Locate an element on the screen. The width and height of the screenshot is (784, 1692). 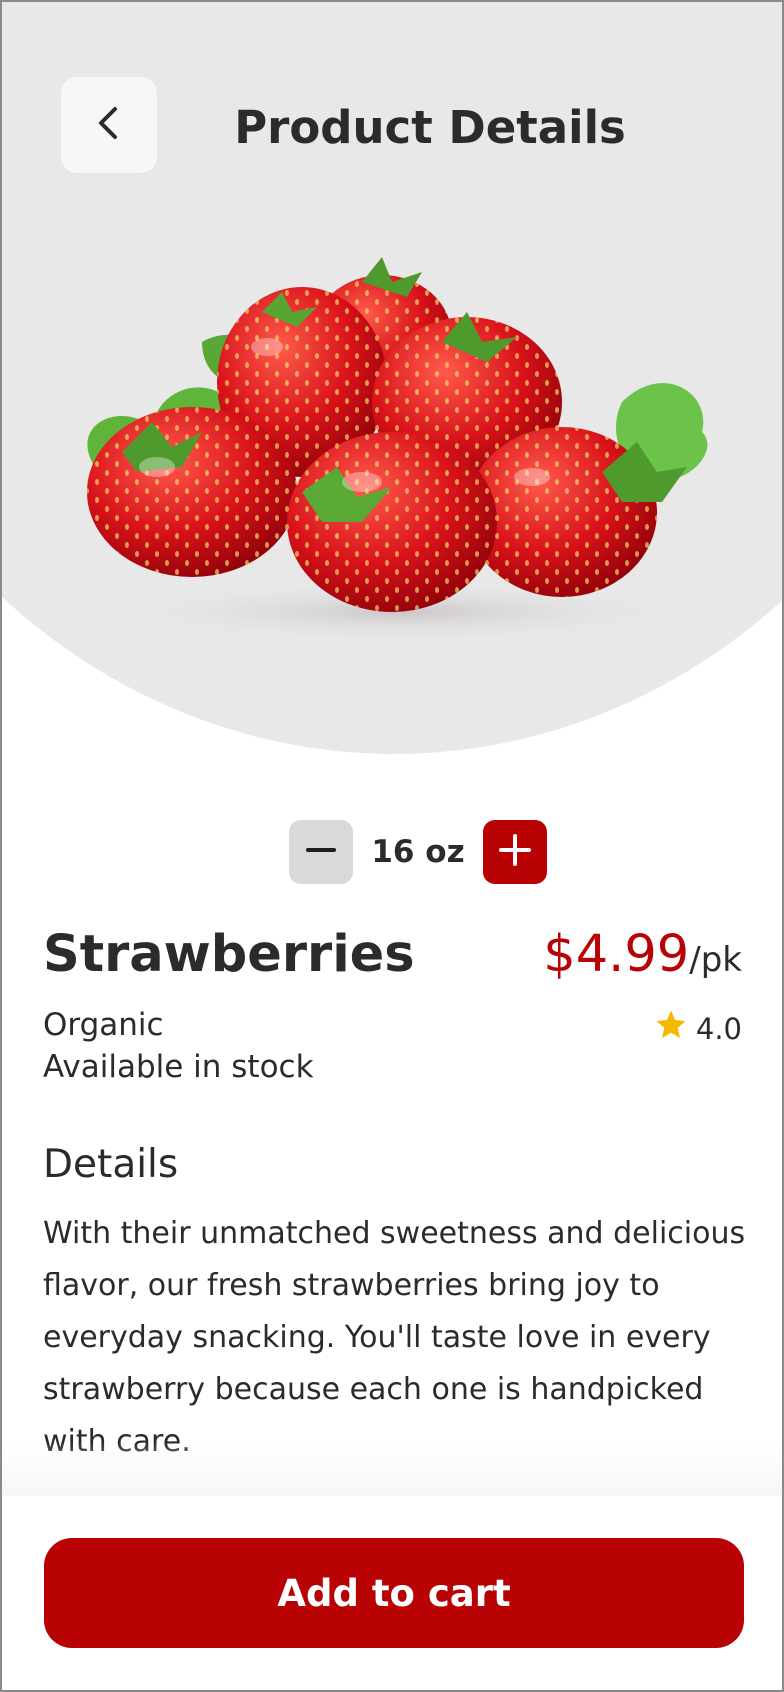
scroll-fade is located at coordinates (392, 1470).